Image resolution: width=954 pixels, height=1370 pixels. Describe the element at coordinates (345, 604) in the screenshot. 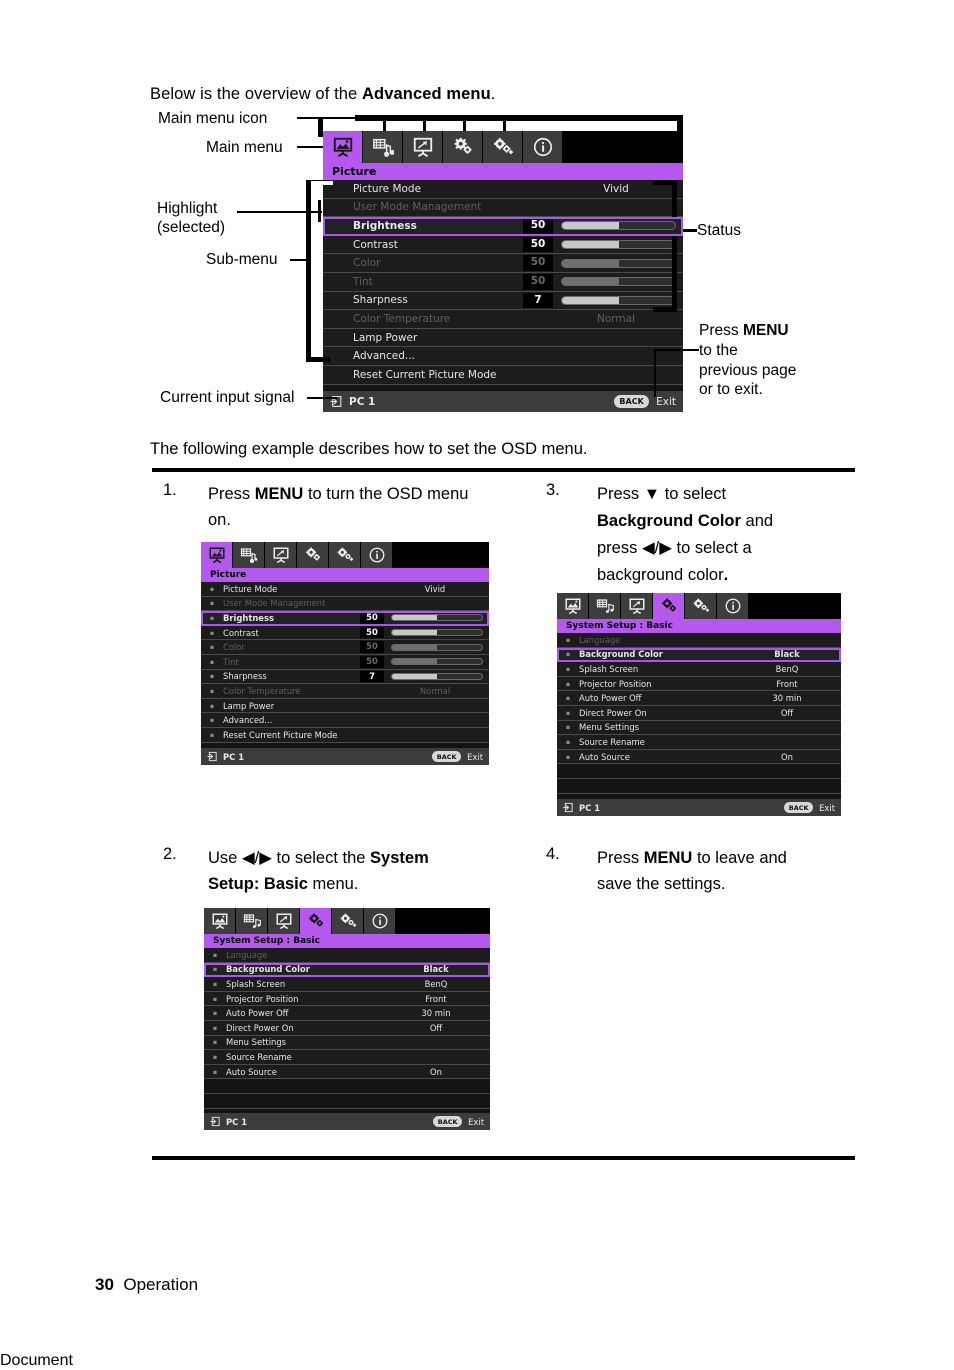

I see `table-row: ▪ User Mode Management` at that location.